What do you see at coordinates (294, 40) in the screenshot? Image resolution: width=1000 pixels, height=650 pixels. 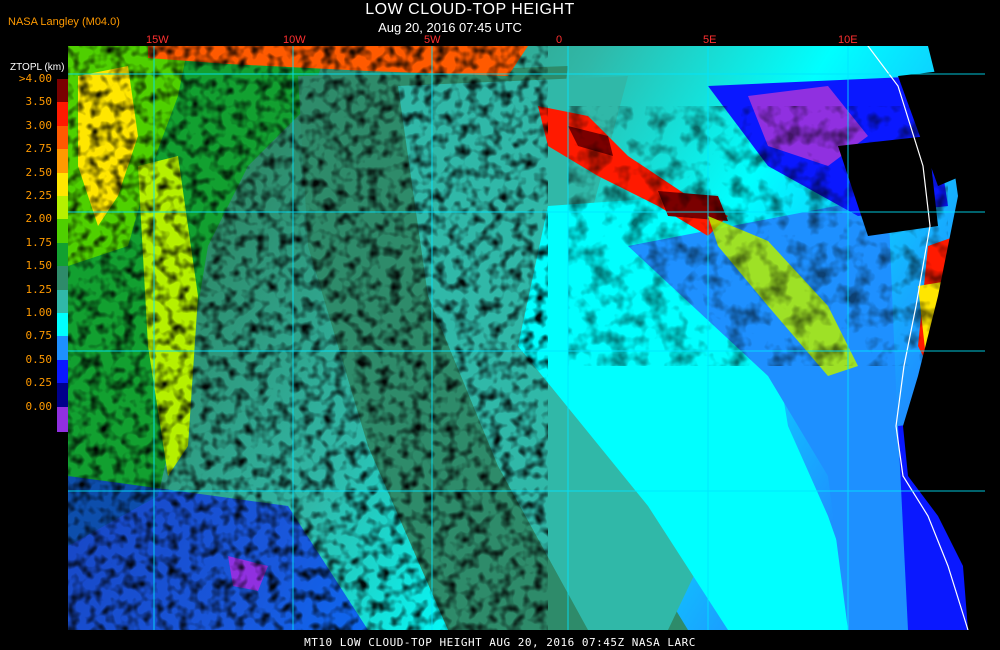 I see `longitude-label: 10W` at bounding box center [294, 40].